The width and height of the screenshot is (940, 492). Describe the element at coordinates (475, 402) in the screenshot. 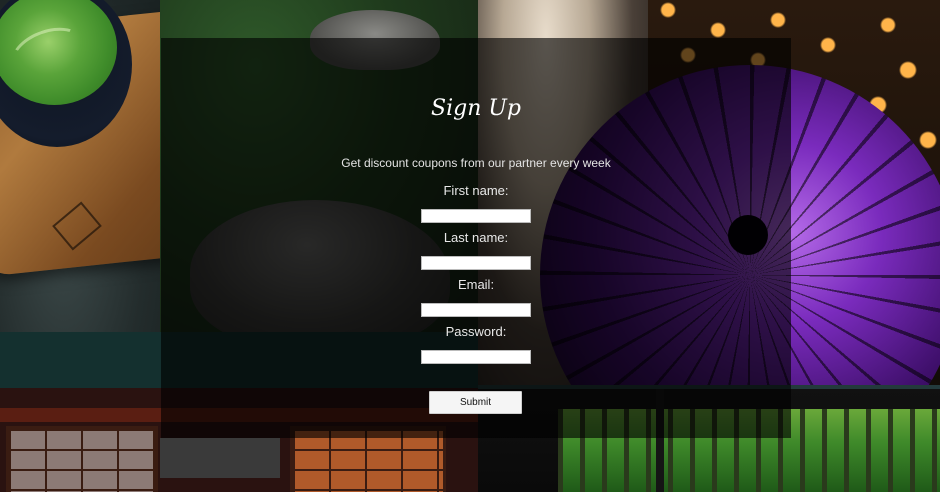

I see `submit-button: Submit` at that location.